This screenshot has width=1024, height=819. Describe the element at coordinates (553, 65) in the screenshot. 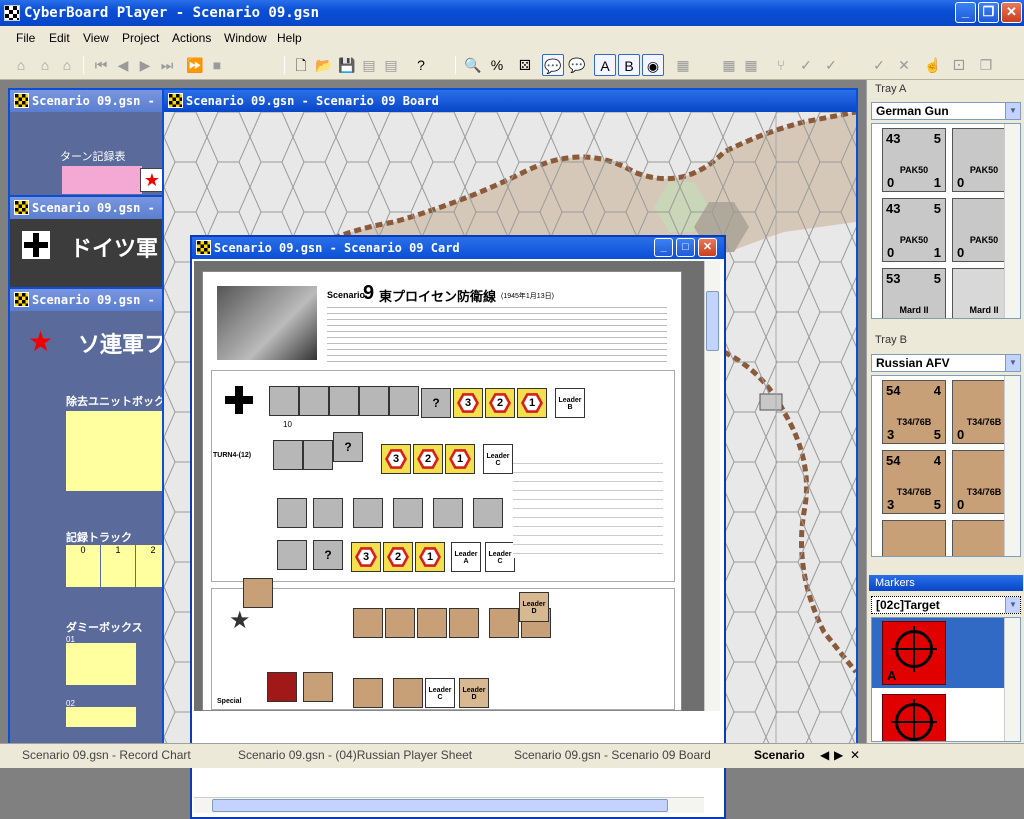

I see `chat-bubble-icon: 💬` at that location.